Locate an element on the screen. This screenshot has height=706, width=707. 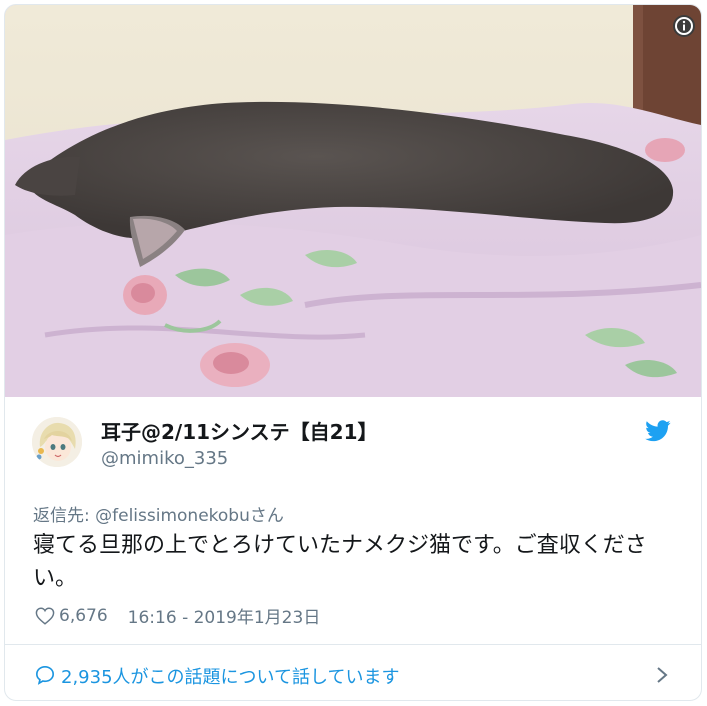
reply-to-line: 返信先: @felissimonekobuさん is located at coordinates (158, 513).